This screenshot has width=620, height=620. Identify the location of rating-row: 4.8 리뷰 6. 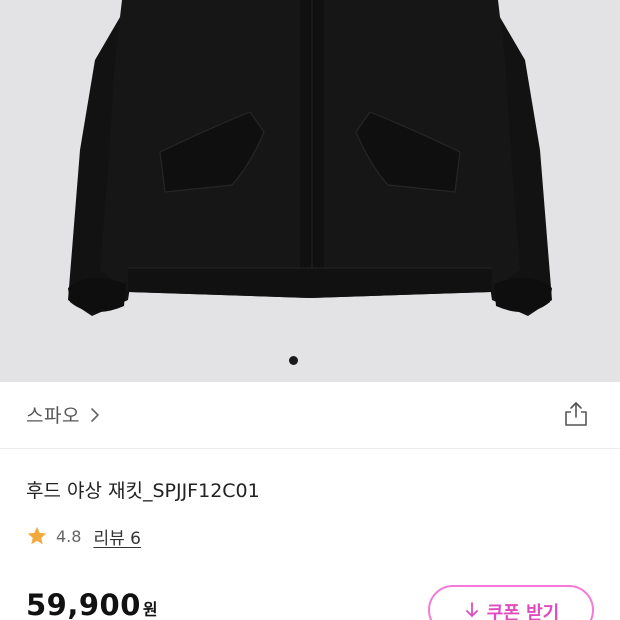
(83, 536).